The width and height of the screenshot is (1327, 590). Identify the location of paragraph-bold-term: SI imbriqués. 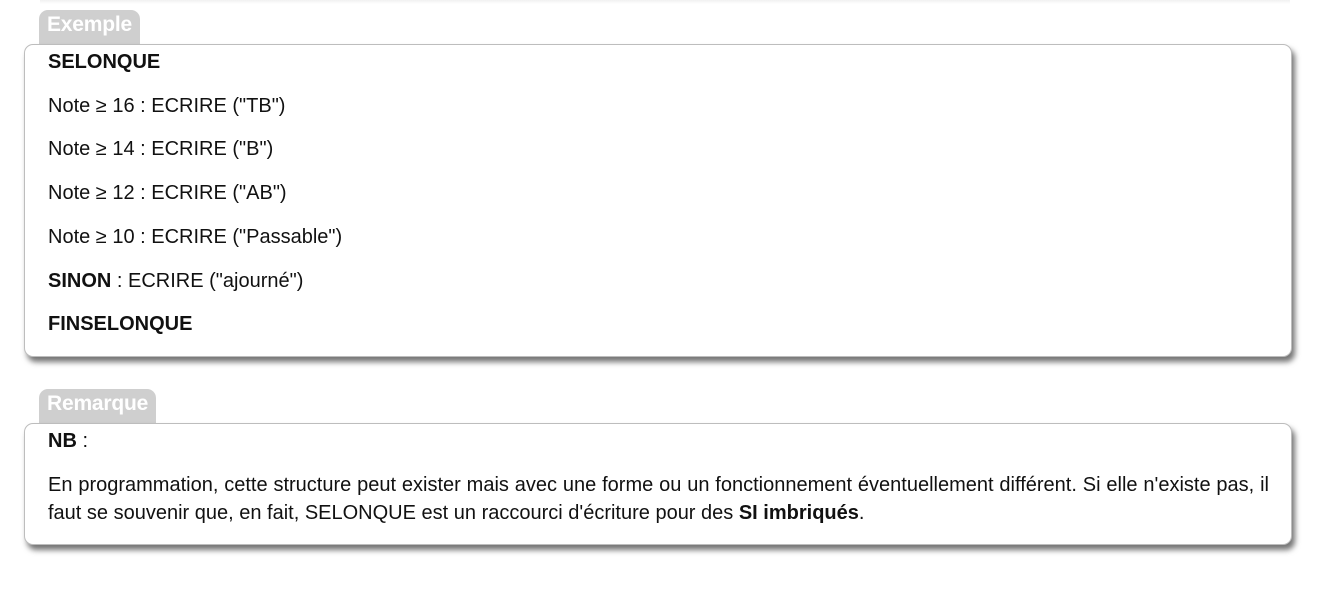
(798, 513).